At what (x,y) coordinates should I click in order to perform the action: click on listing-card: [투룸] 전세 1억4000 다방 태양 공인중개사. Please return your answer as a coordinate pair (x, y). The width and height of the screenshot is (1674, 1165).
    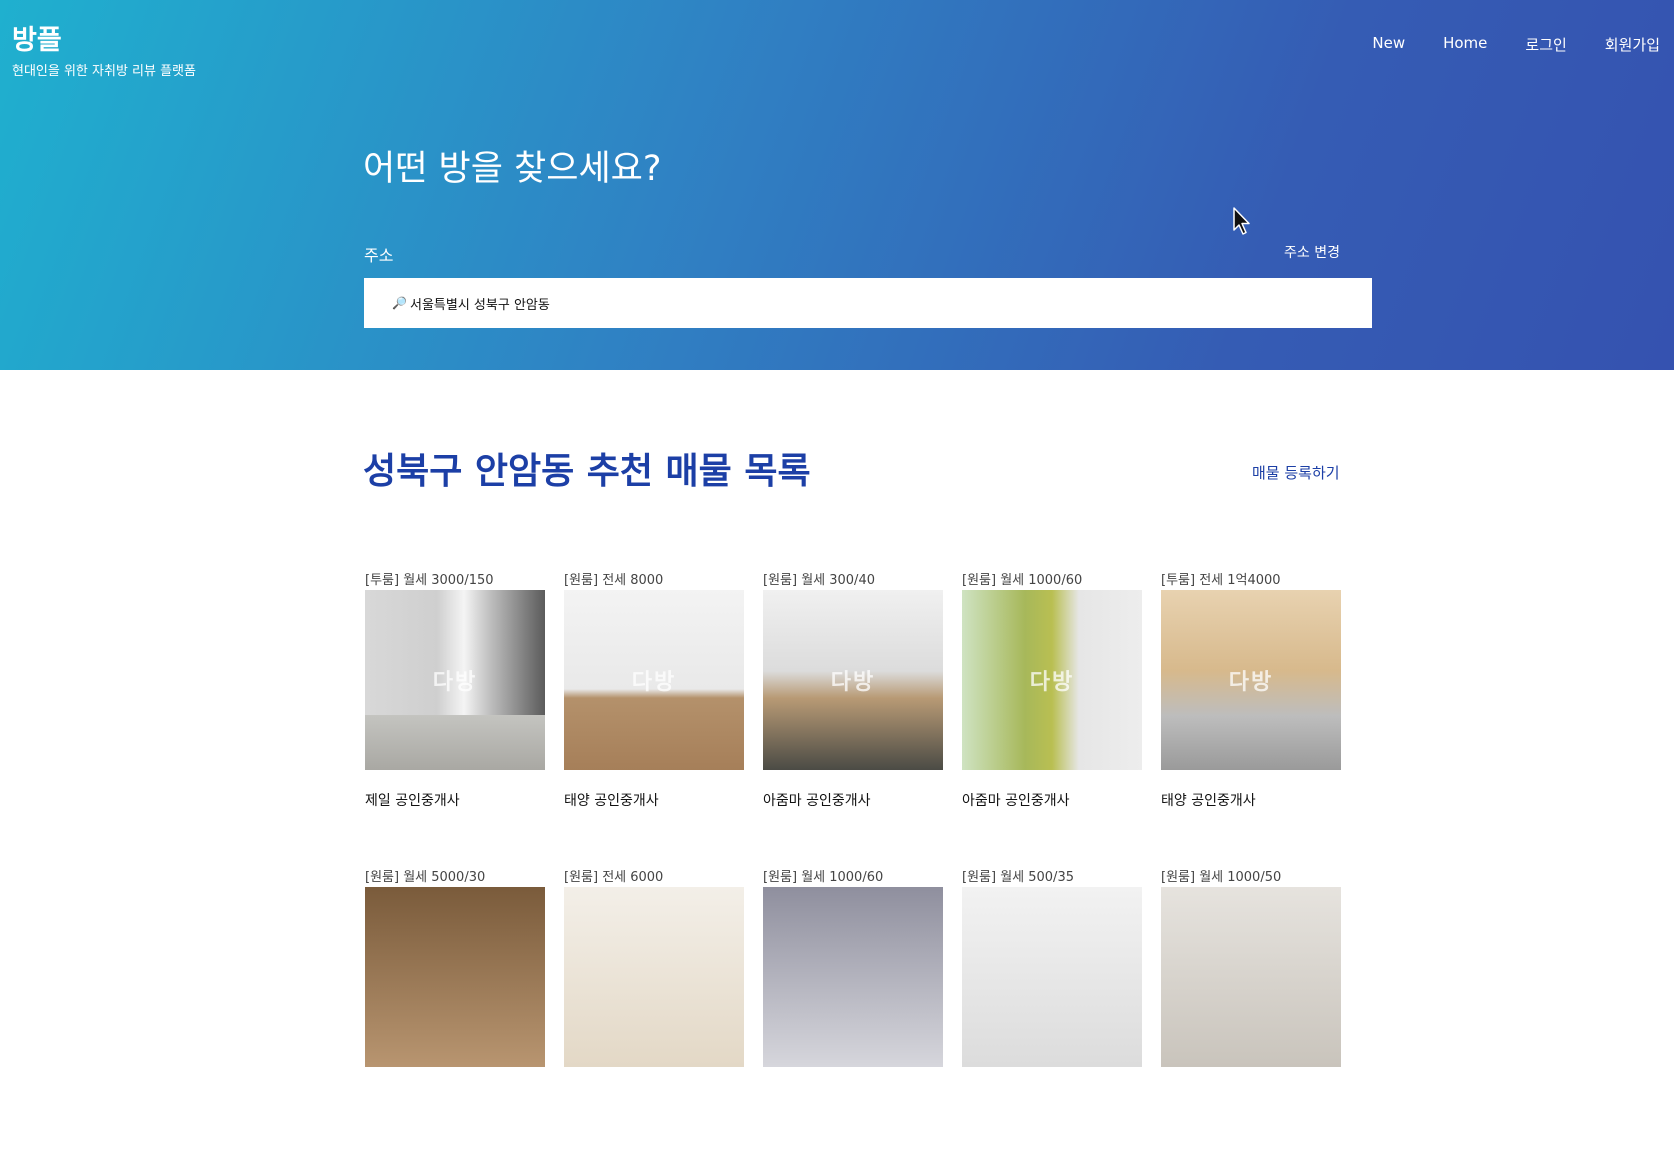
    Looking at the image, I should click on (1251, 690).